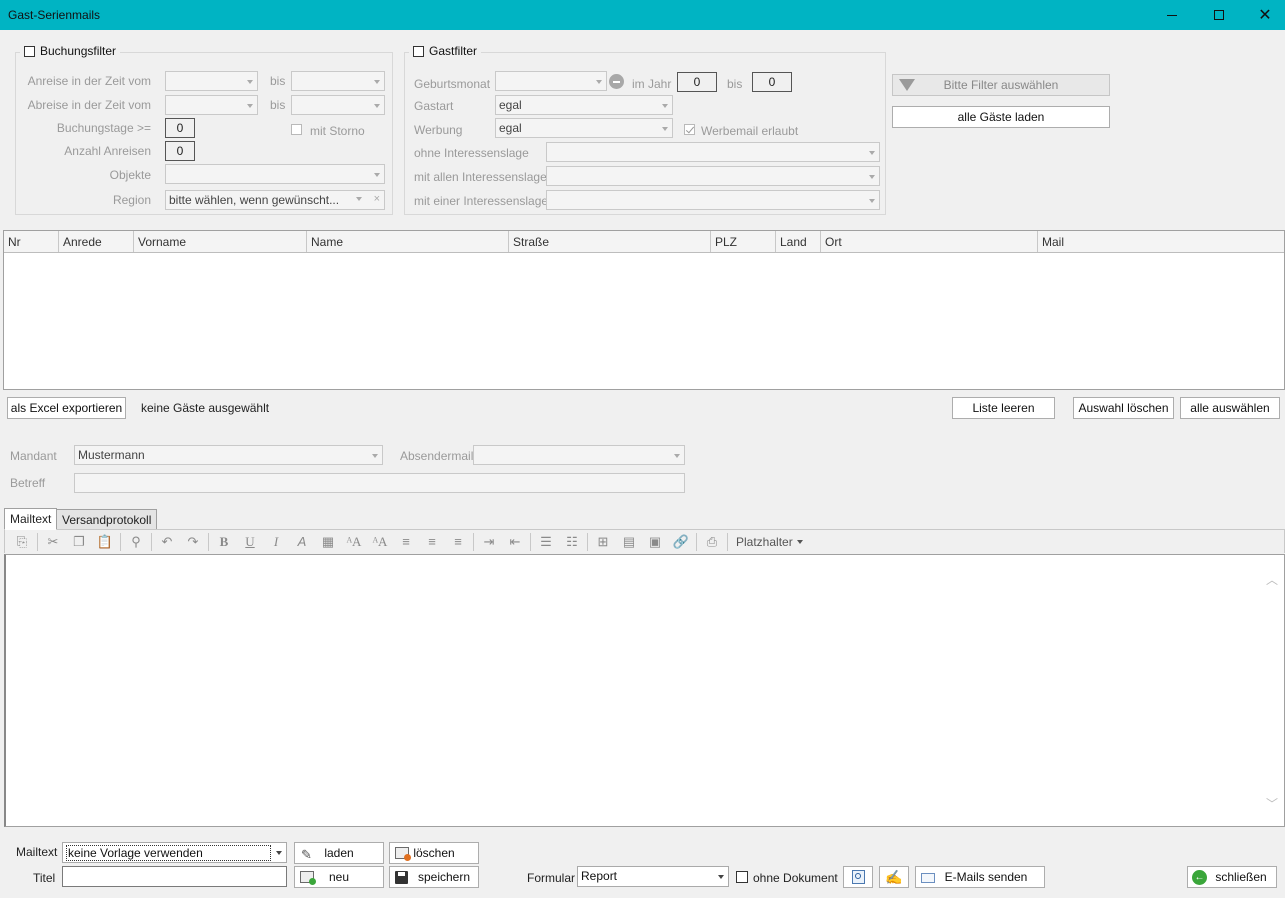  I want to click on paste-special-icon: ⎘, so click(22, 542).